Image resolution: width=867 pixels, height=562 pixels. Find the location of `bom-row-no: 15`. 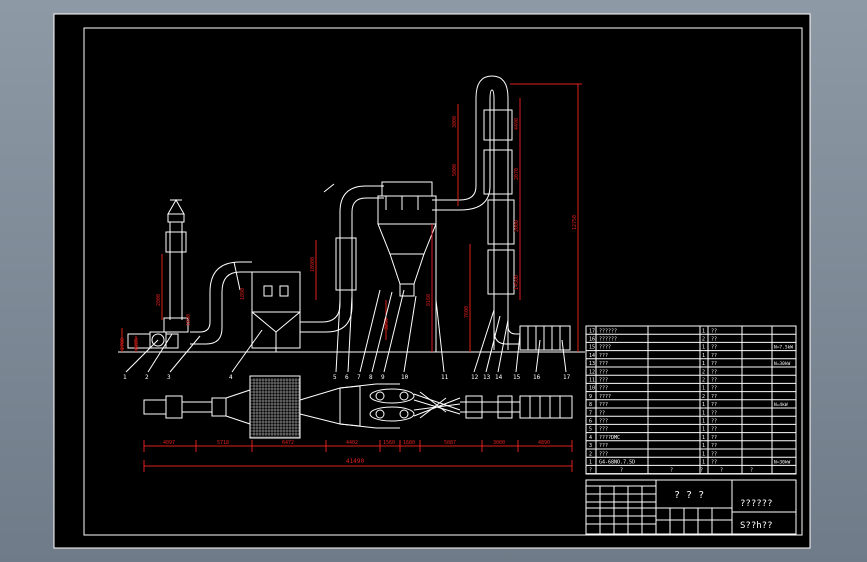

bom-row-no: 15 is located at coordinates (592, 348).